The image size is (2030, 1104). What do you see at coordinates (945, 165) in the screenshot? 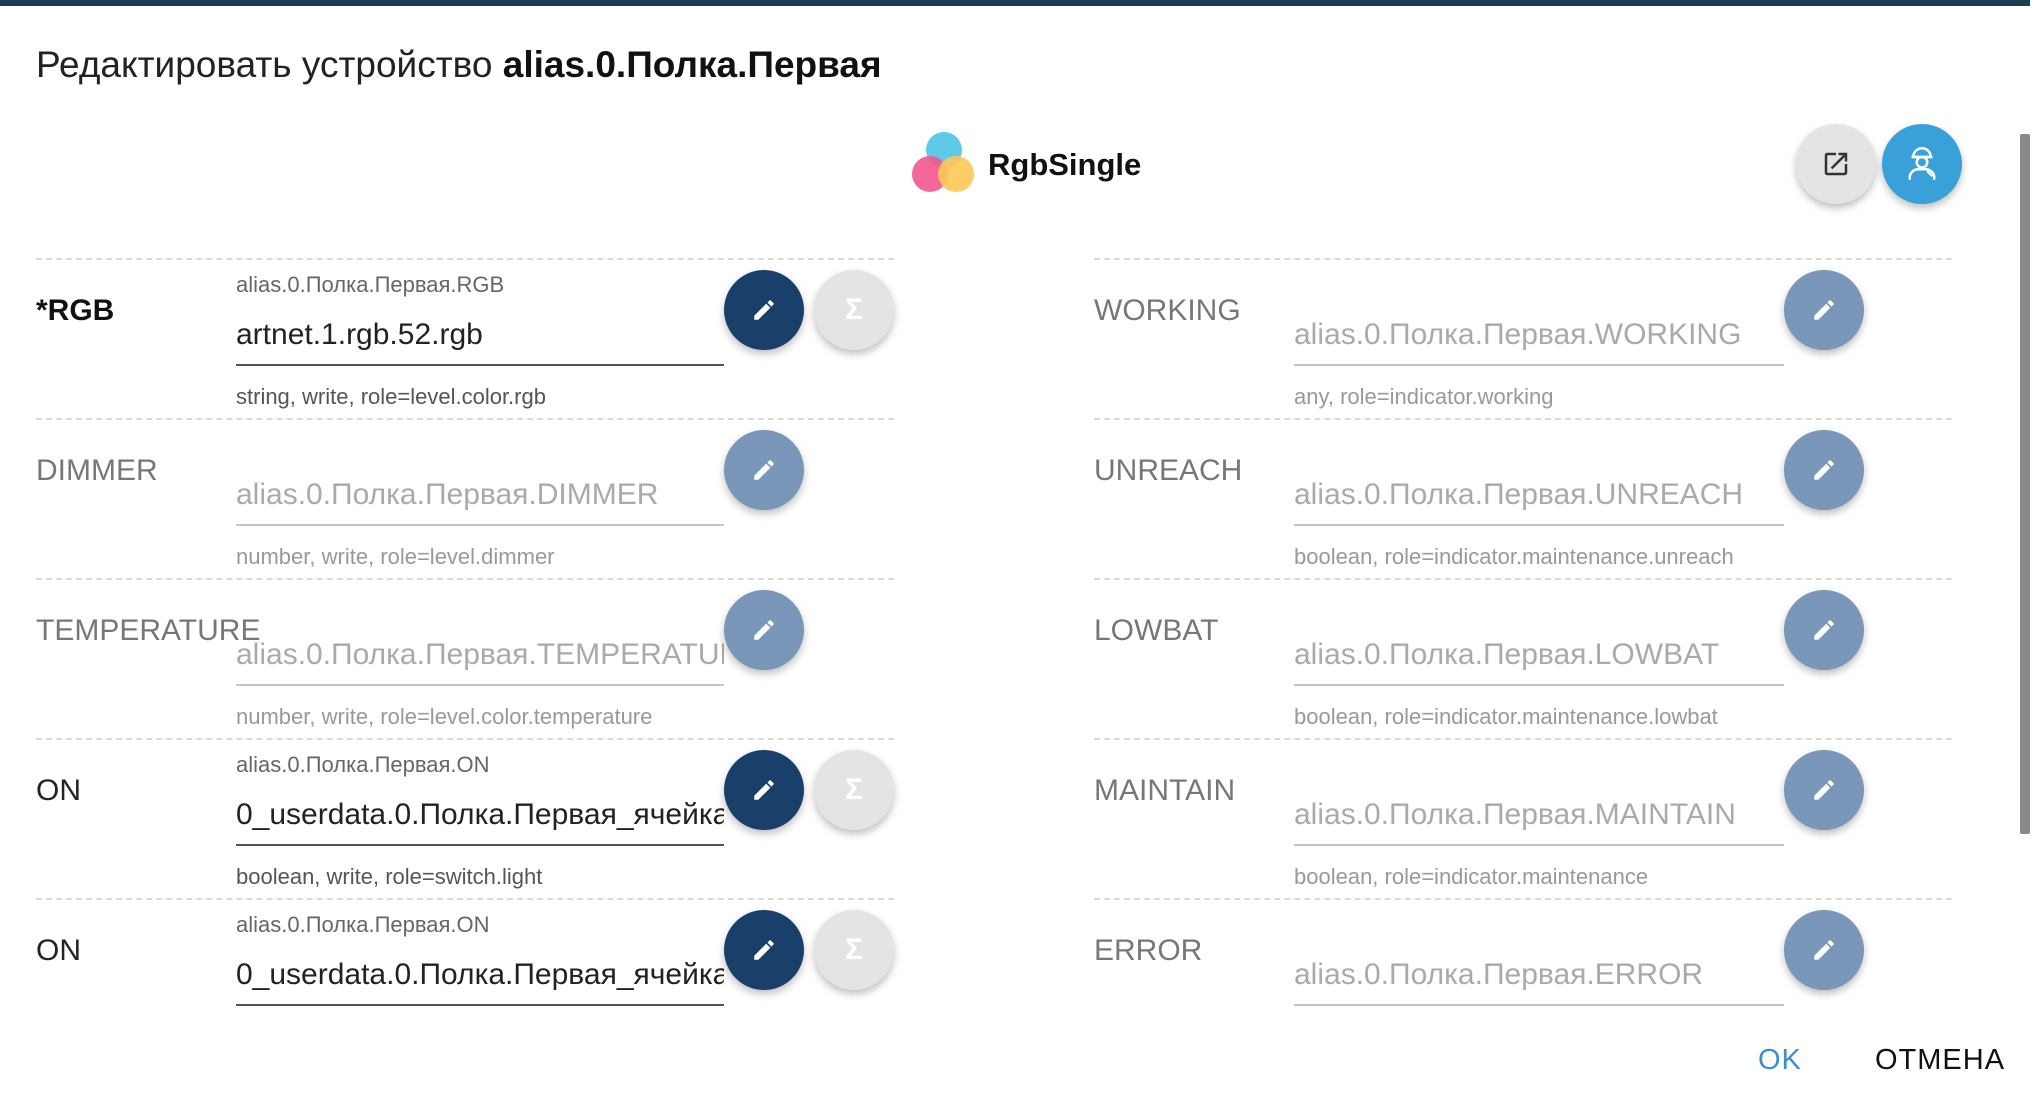
I see `rgb-logo-icon` at bounding box center [945, 165].